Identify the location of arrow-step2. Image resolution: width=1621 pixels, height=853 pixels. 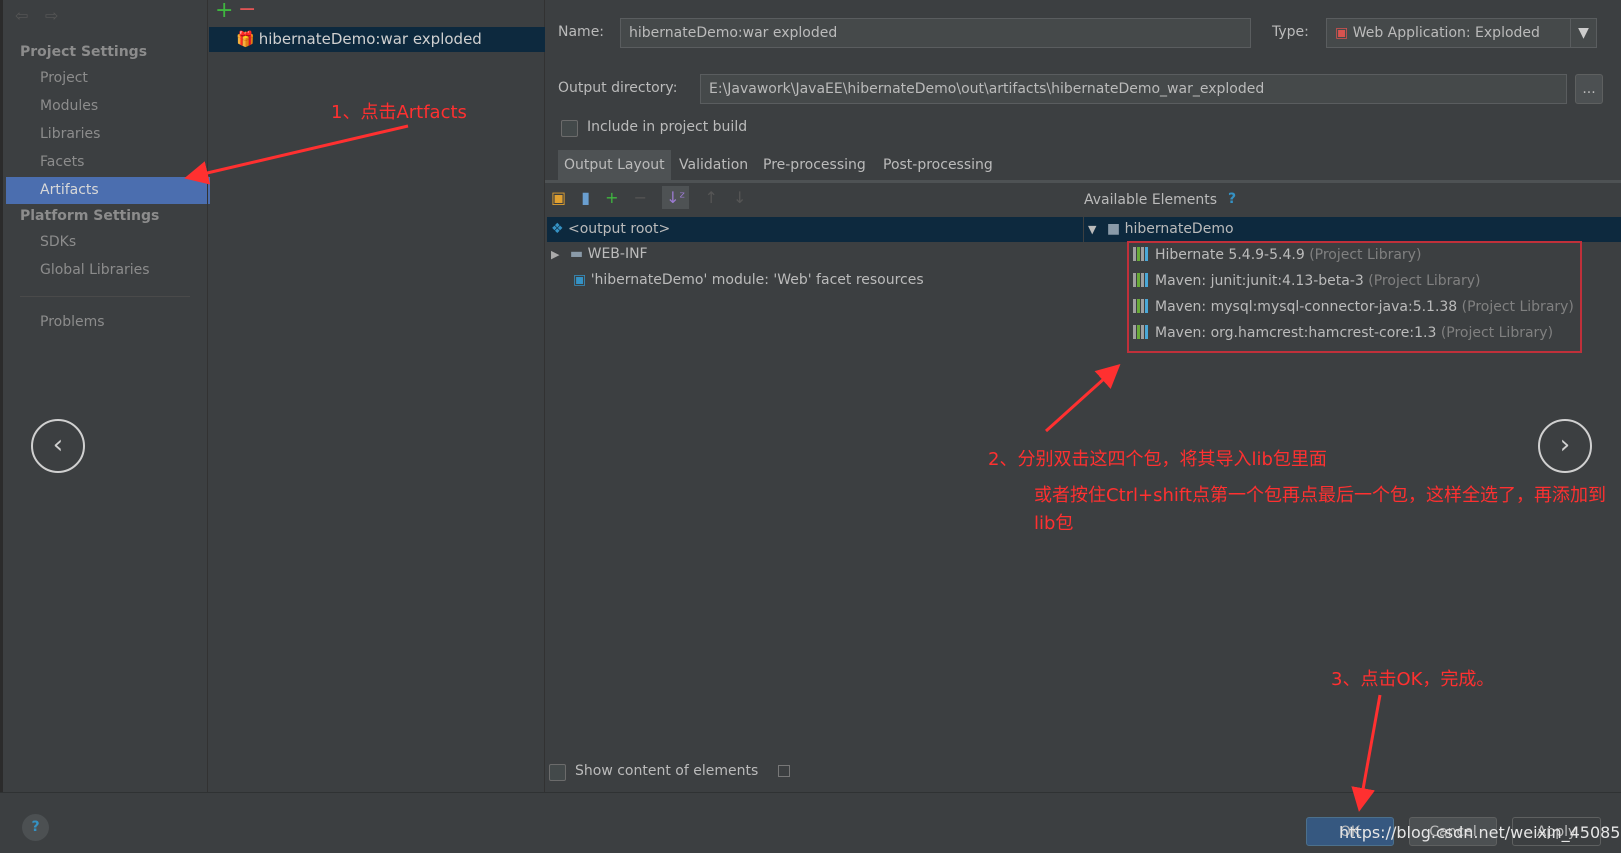
(1082, 398).